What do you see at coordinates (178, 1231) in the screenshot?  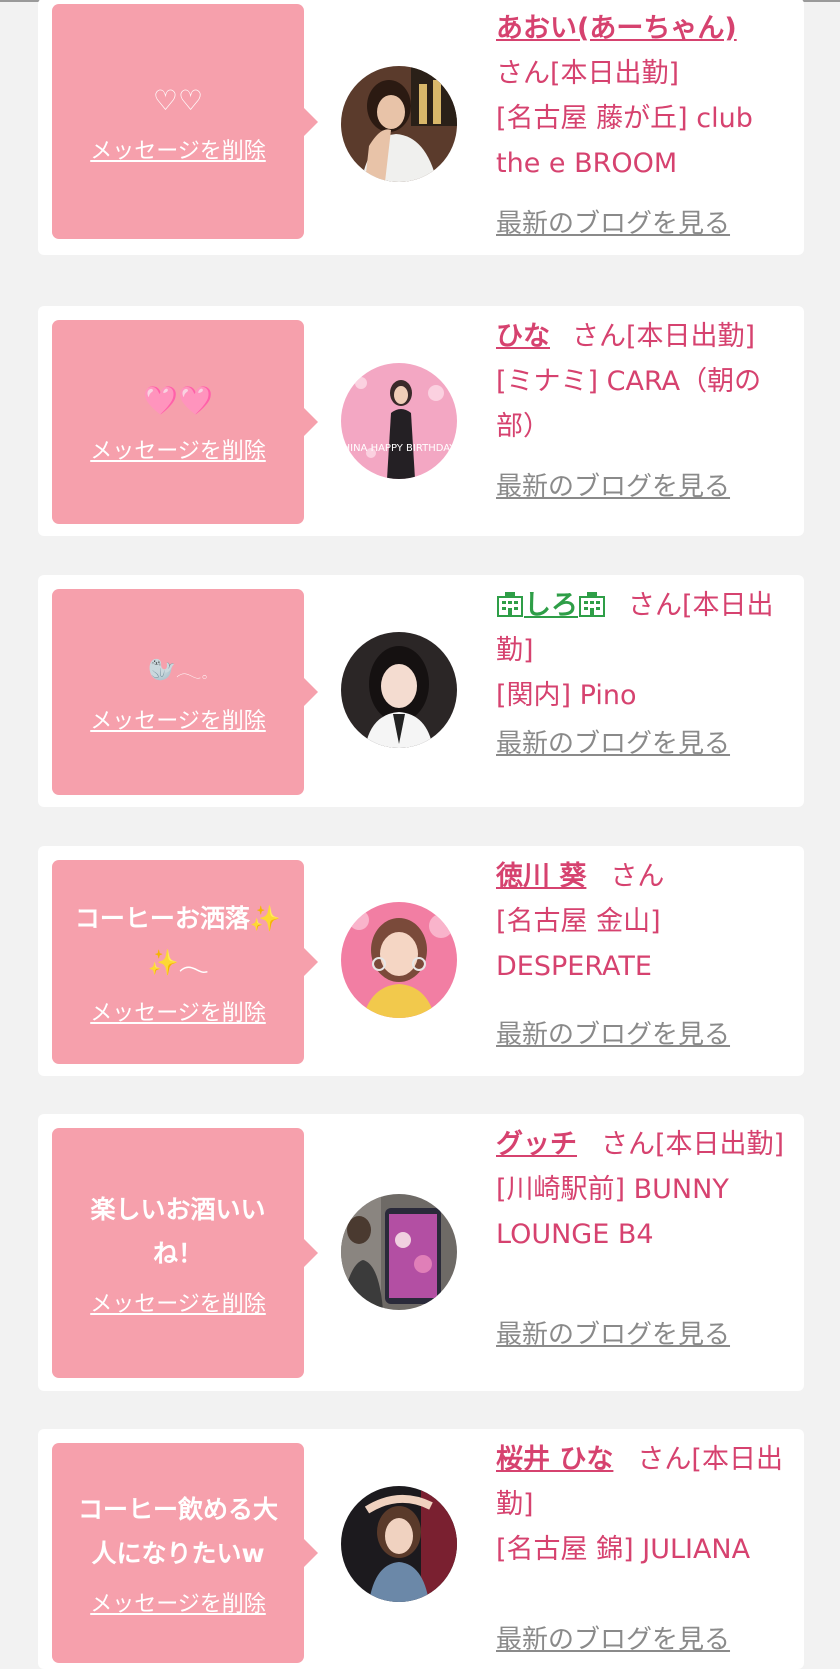 I see `message-text: 楽しいお酒いいね！` at bounding box center [178, 1231].